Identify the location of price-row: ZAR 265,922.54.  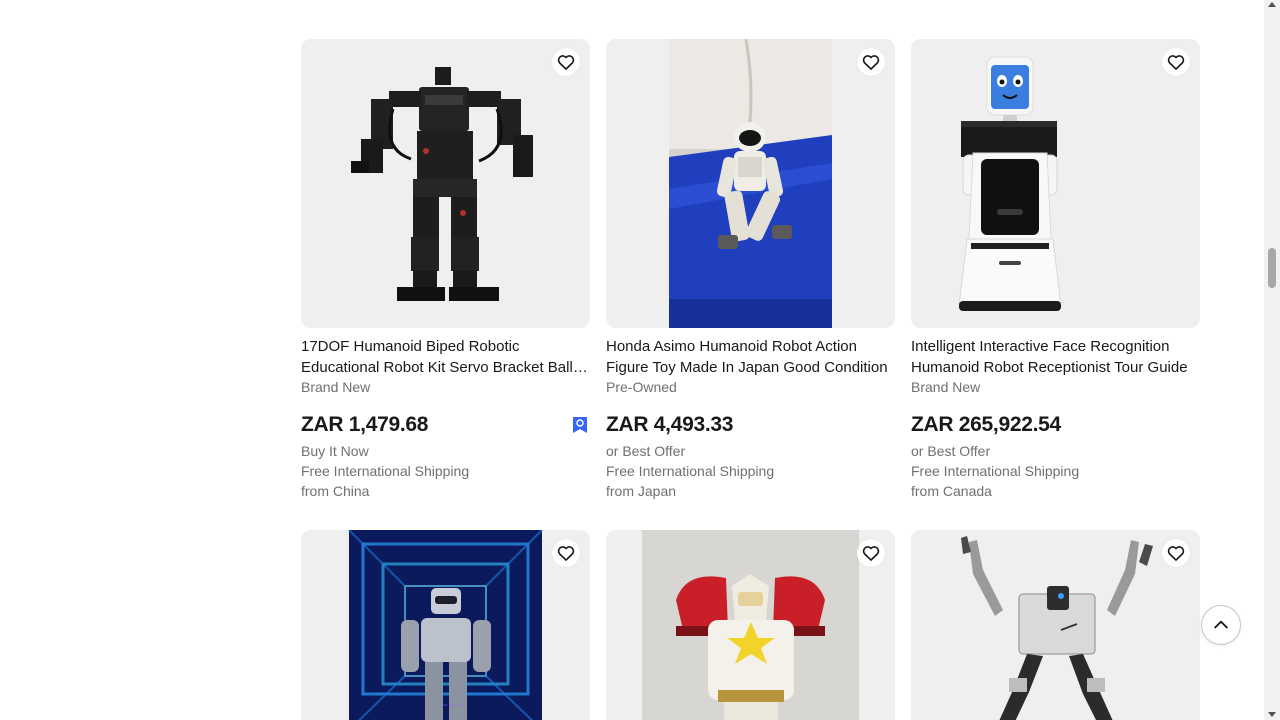
(1055, 425).